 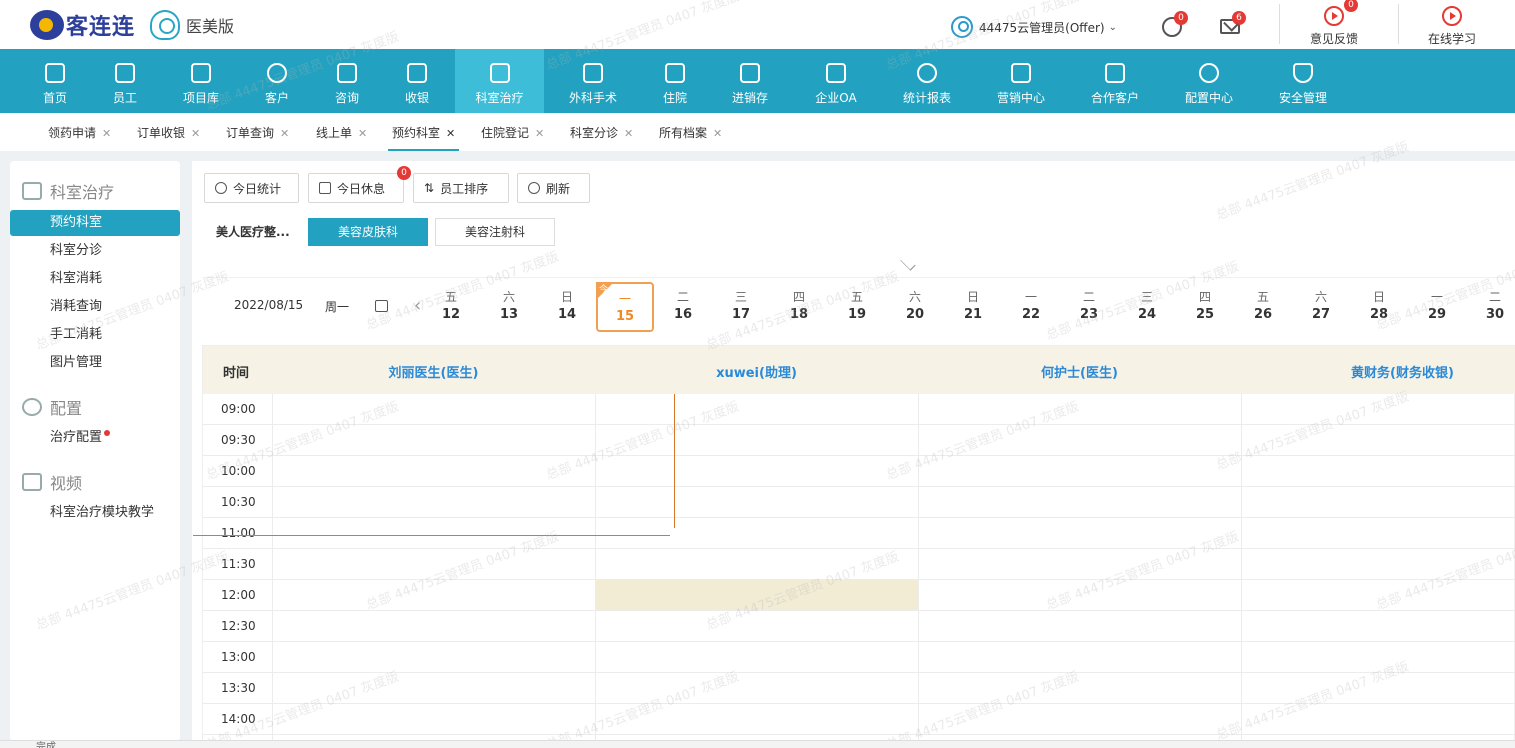 I want to click on nav-surgery: 外科手术, so click(x=593, y=81).